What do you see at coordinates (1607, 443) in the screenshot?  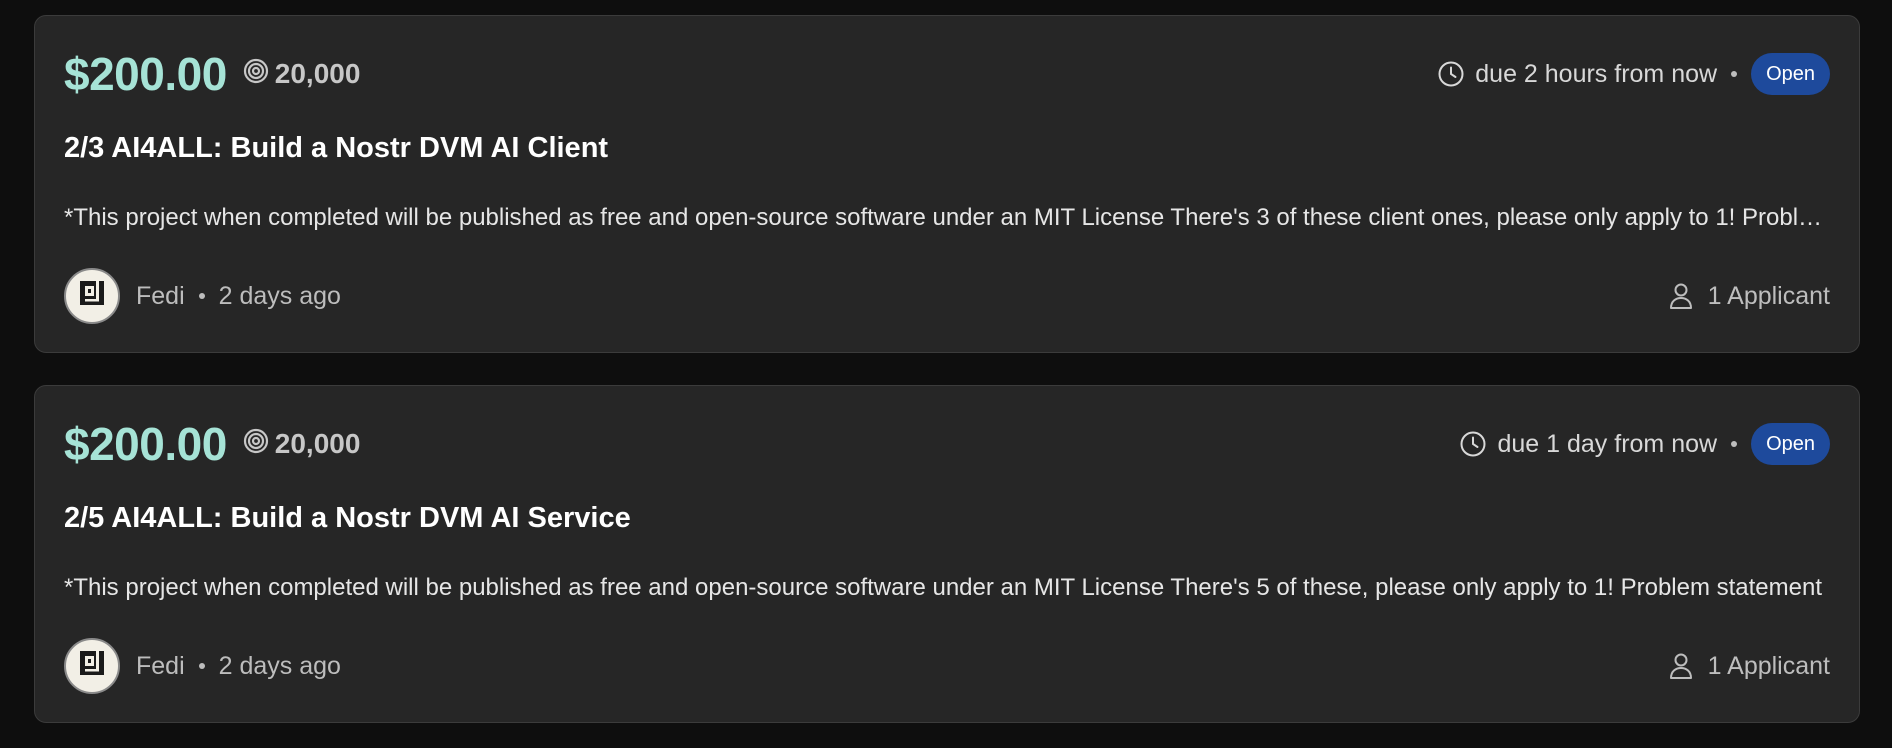 I see `due-text: due 1 day from now` at bounding box center [1607, 443].